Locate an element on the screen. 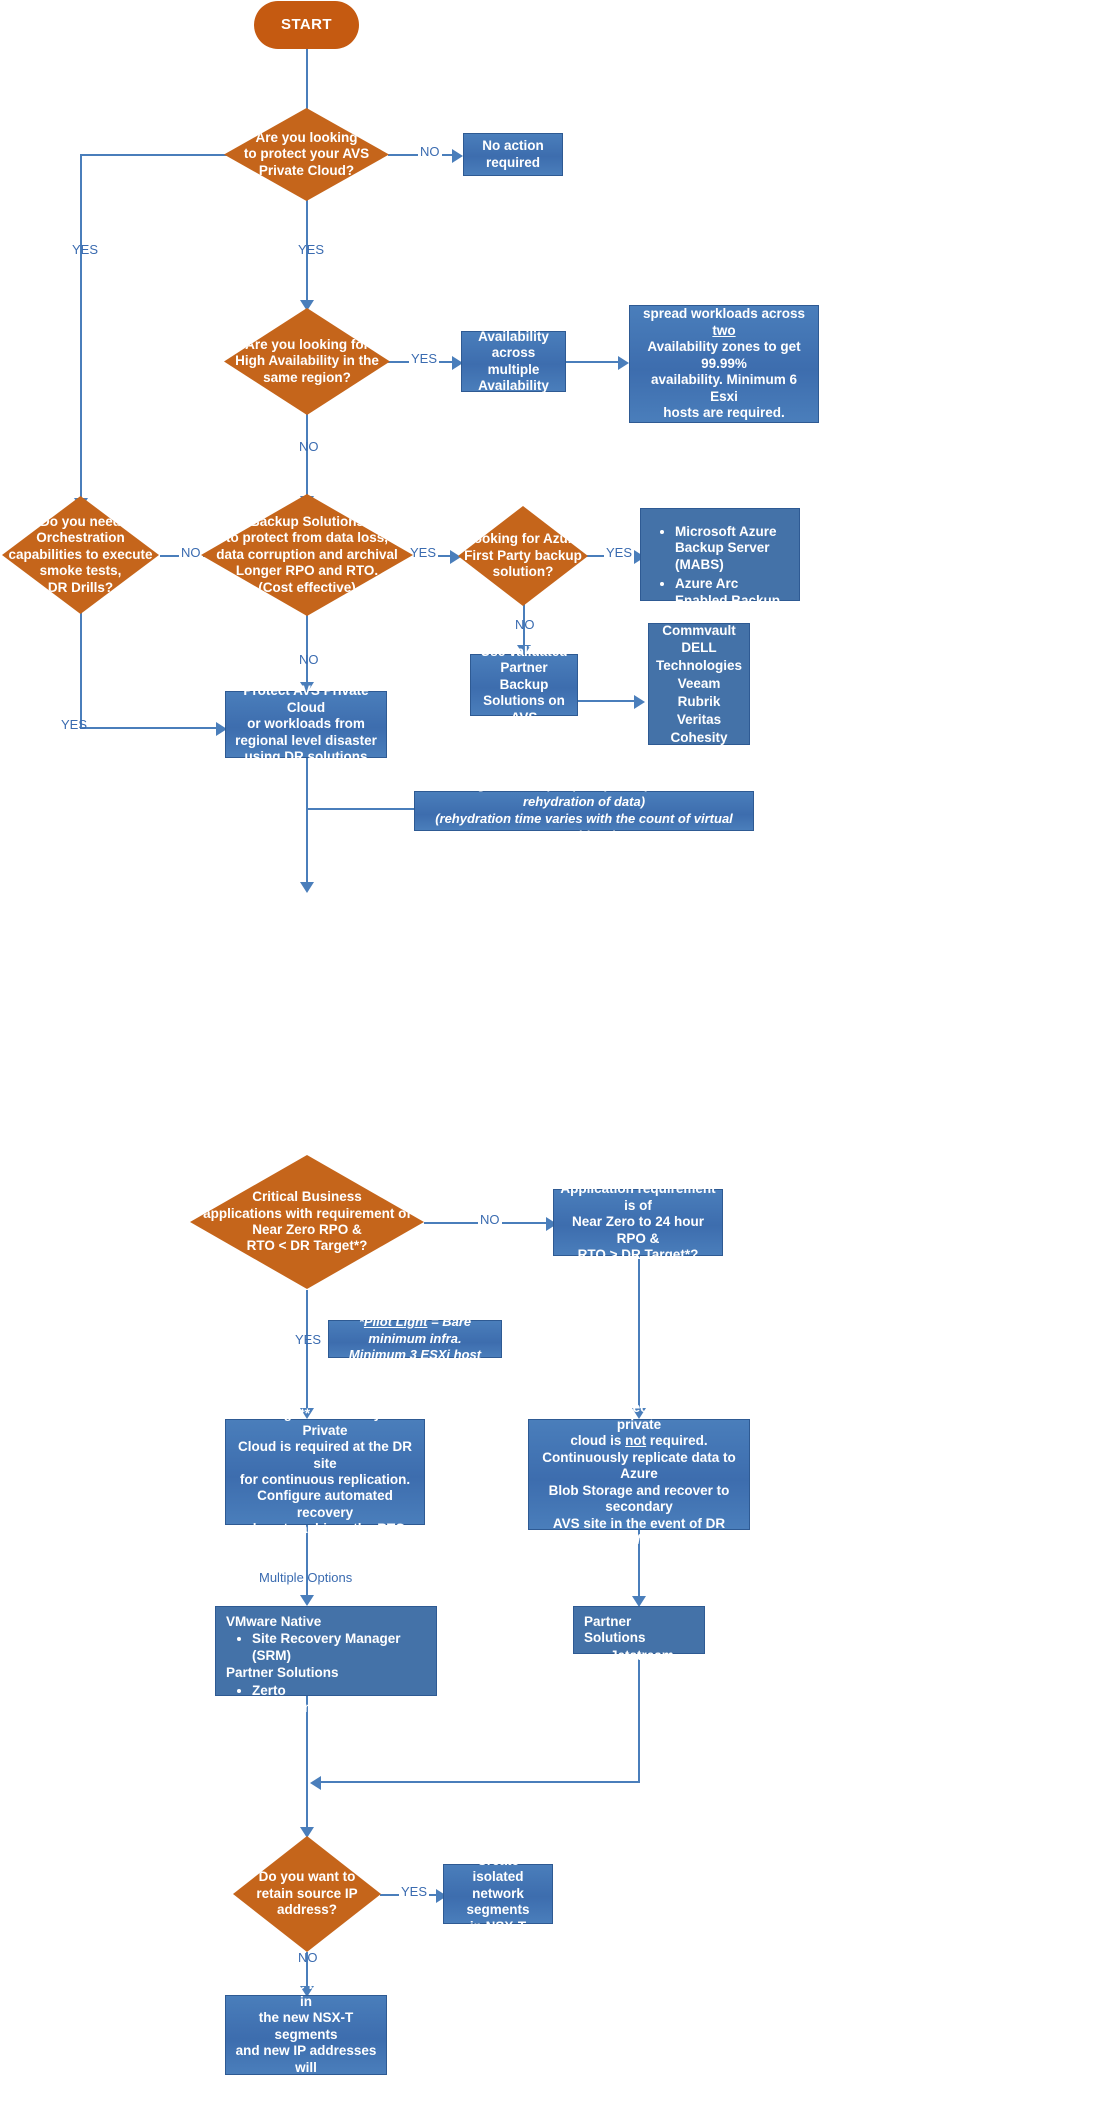 The height and width of the screenshot is (2117, 1109). dr-products-right-header-1: Partner Solutions is located at coordinates (615, 1630).